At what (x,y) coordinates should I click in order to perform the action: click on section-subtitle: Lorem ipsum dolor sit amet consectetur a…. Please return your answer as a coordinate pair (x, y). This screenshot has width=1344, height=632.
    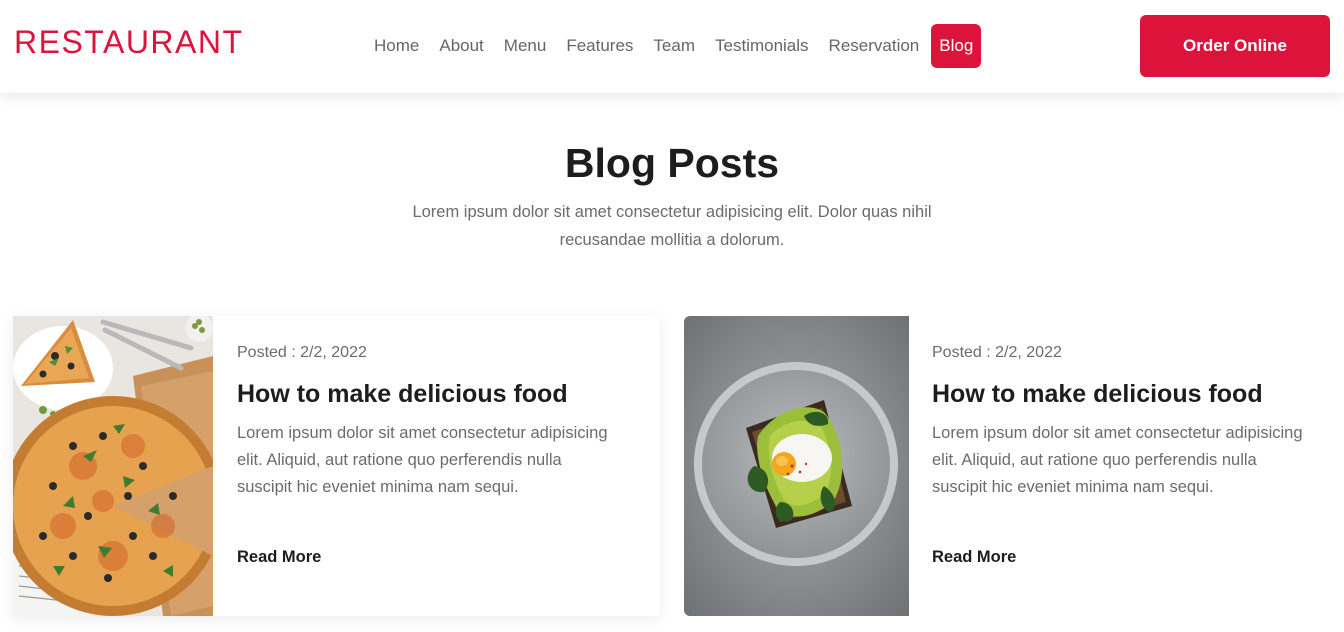
    Looking at the image, I should click on (672, 226).